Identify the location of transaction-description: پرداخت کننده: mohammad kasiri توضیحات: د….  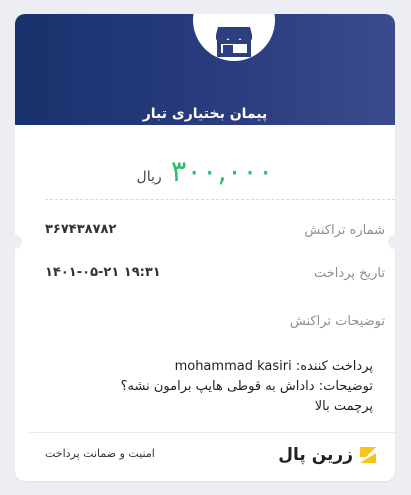
(194, 387).